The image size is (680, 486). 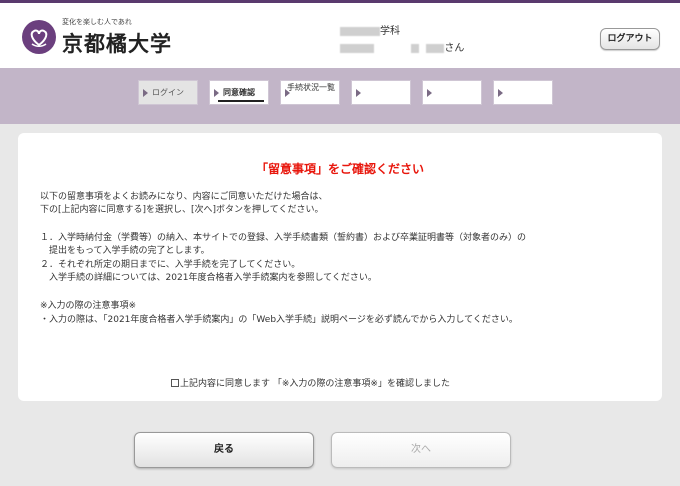 I want to click on progress-steps: ログイン 同意確認 手続状況一覧, so click(x=340, y=96).